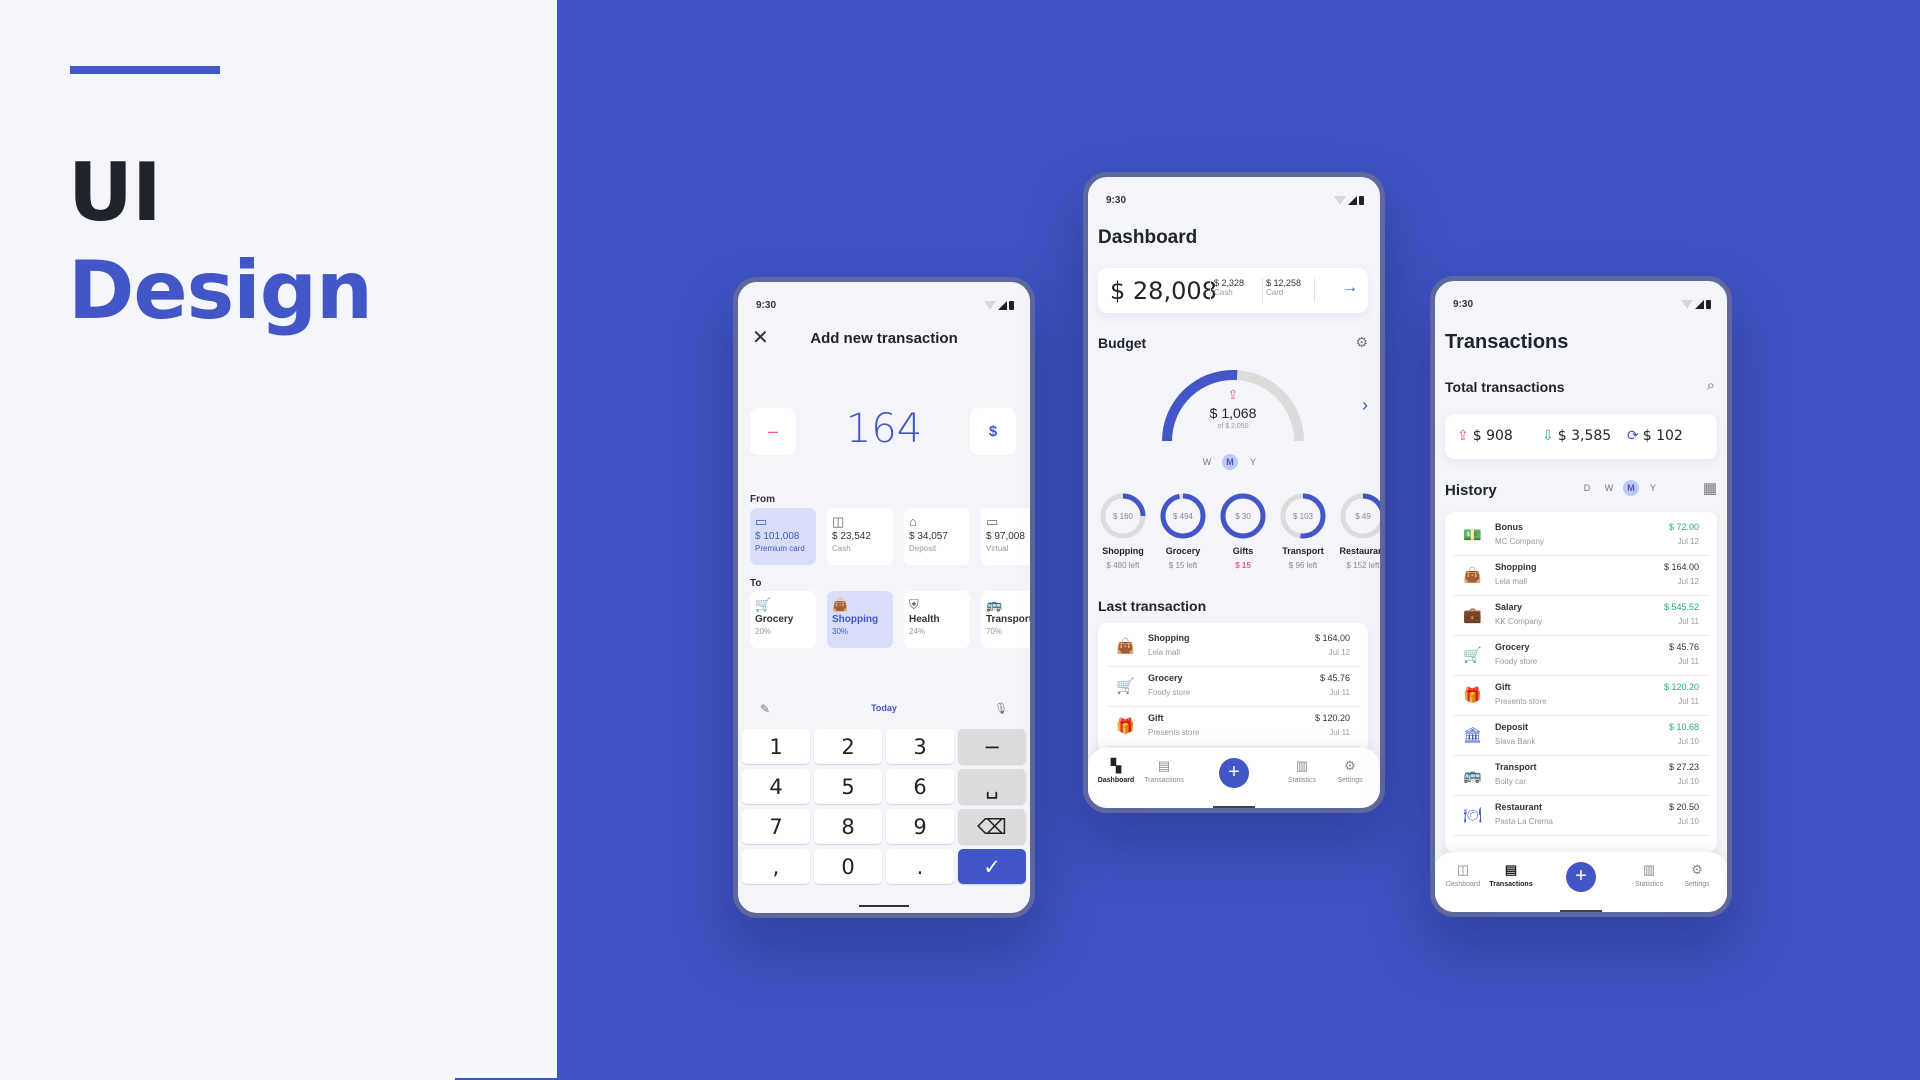 This screenshot has height=1080, width=1920. I want to click on transaction-name: Transport, so click(1516, 767).